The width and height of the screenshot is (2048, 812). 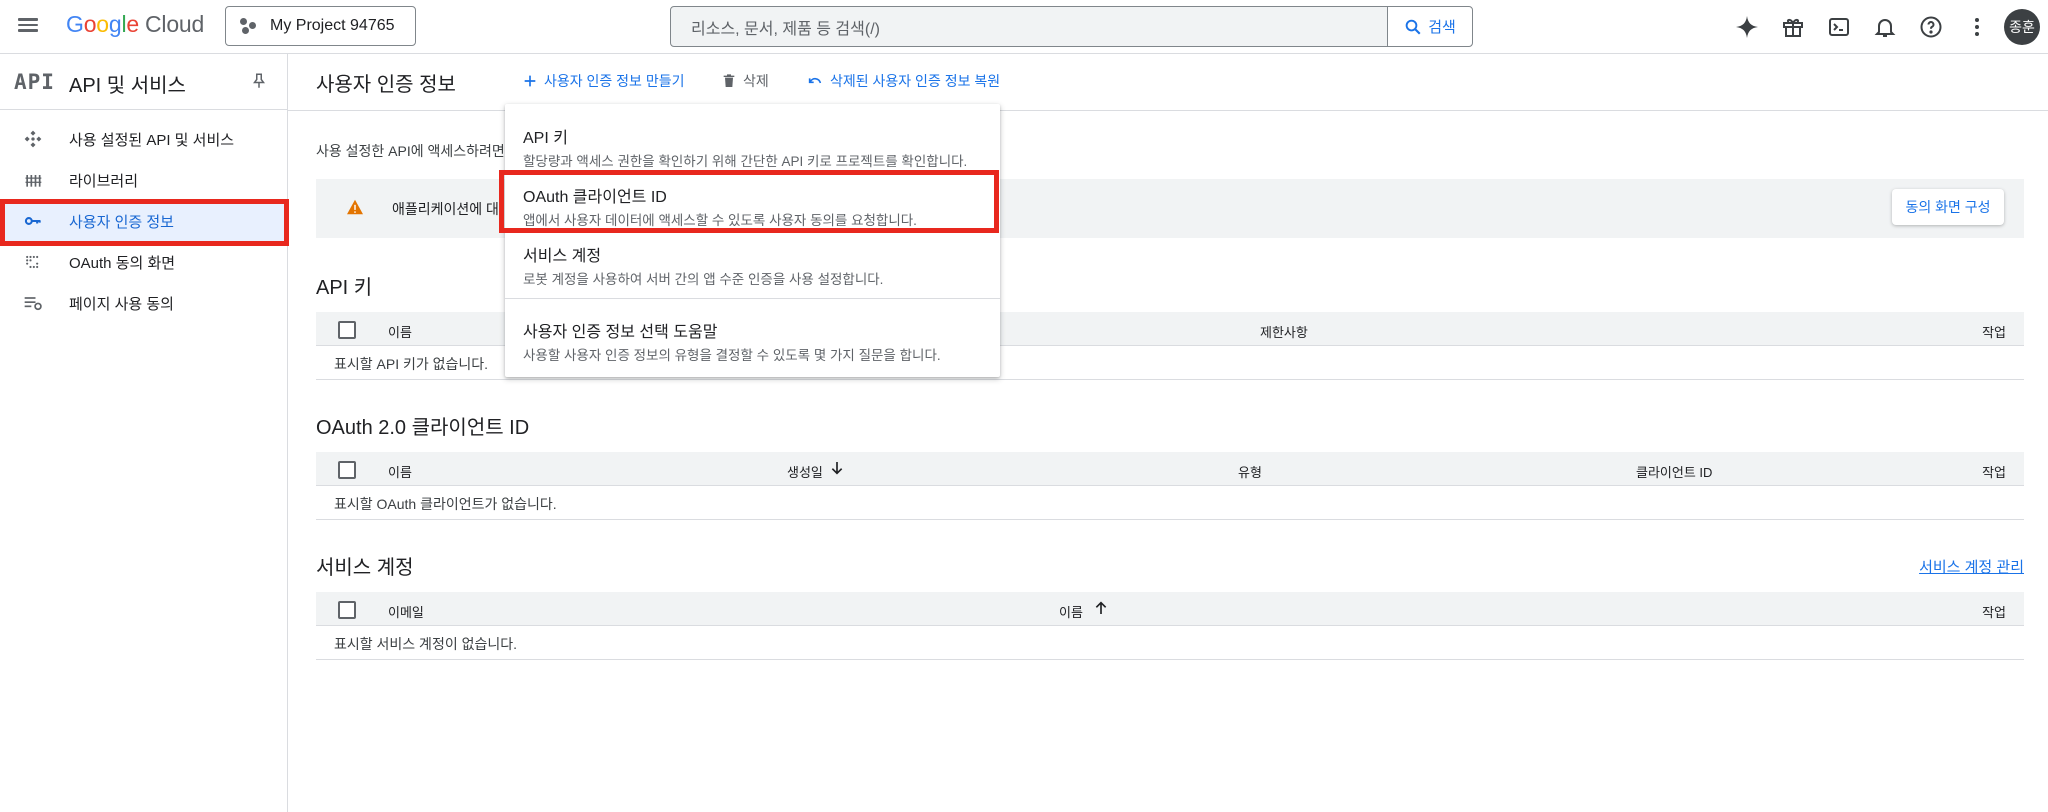 What do you see at coordinates (33, 262) in the screenshot?
I see `consent-icon` at bounding box center [33, 262].